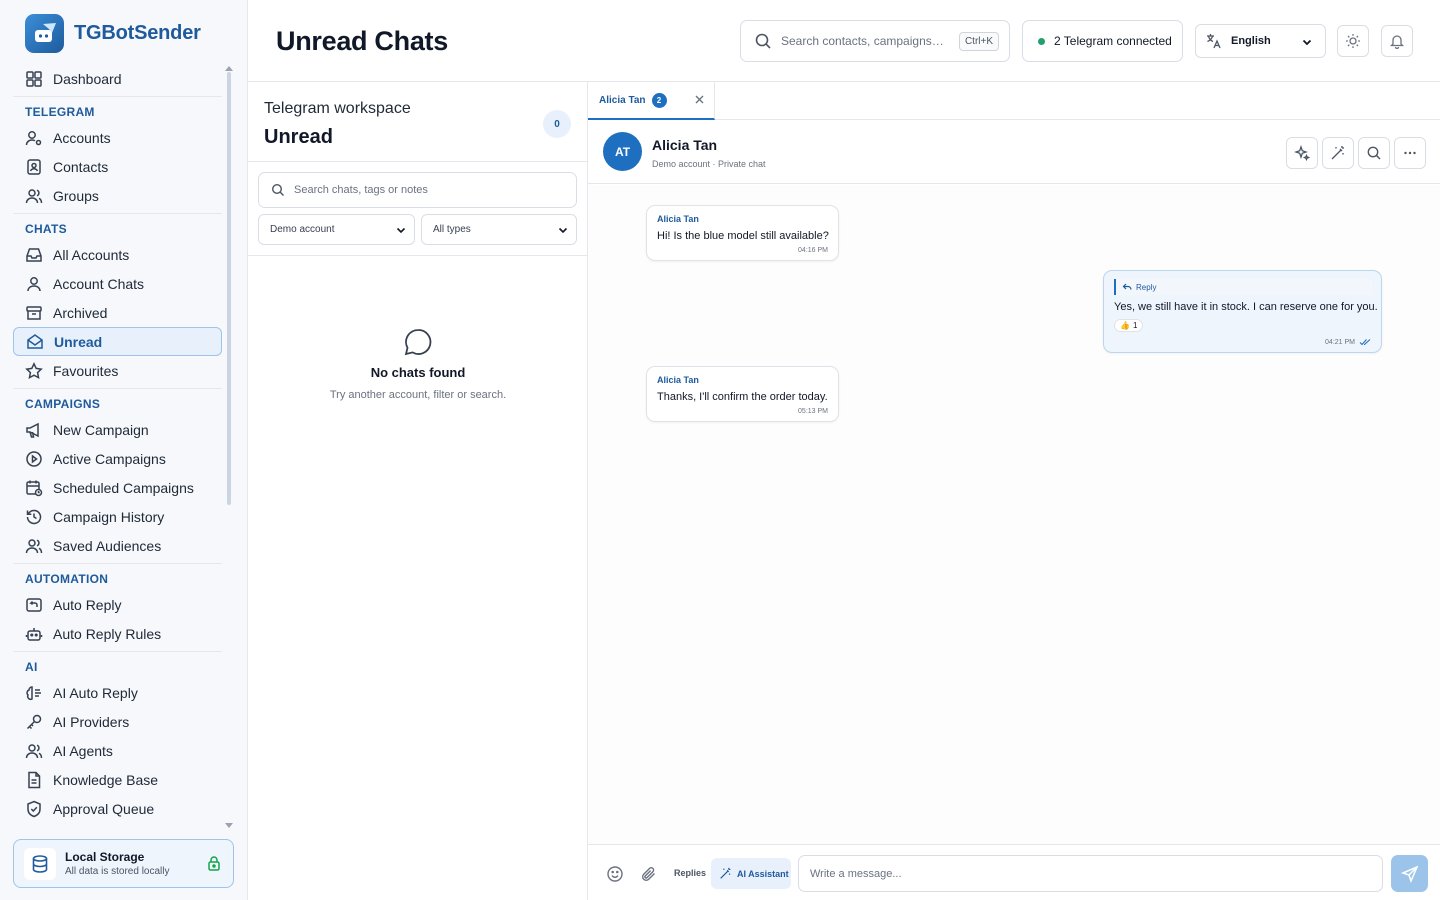  I want to click on users-icon, so click(34, 750).